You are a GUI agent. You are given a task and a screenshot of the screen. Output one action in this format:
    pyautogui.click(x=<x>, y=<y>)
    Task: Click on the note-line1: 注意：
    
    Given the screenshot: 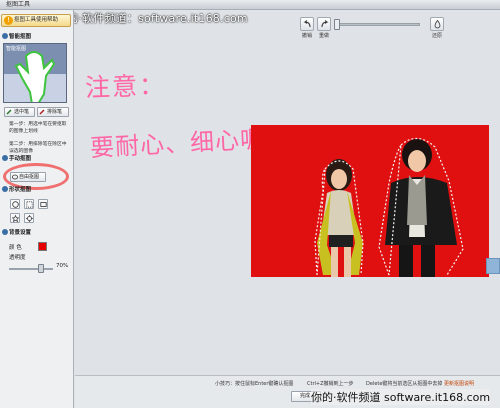 What is the action you would take?
    pyautogui.click(x=125, y=86)
    